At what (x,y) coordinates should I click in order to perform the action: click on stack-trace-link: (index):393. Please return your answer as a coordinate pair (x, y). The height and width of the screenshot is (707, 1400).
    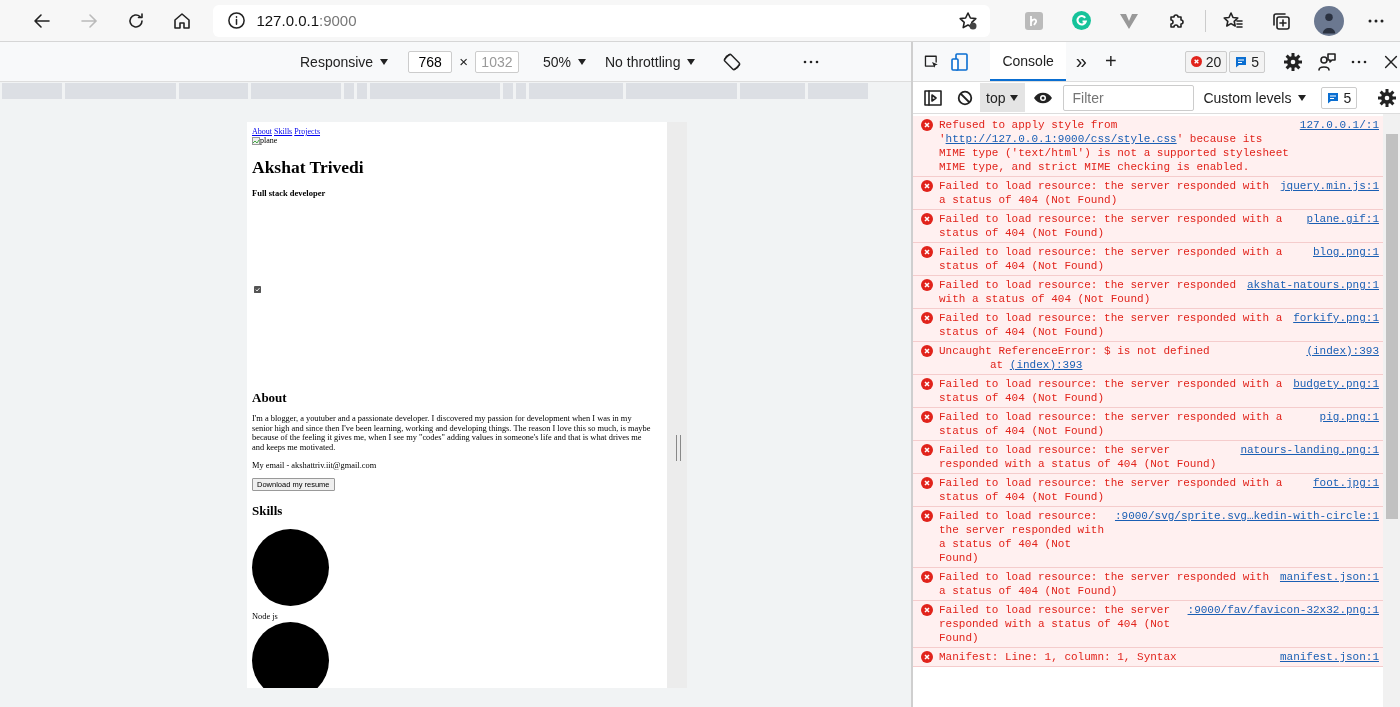
    Looking at the image, I should click on (1046, 365).